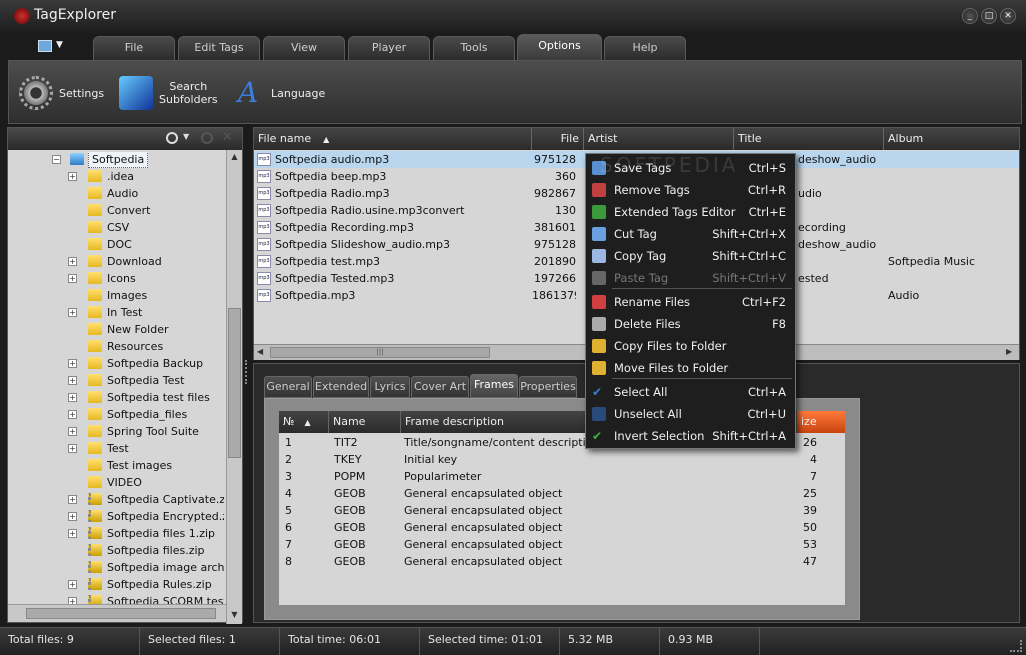  What do you see at coordinates (951, 139) in the screenshot?
I see `column-album: Album` at bounding box center [951, 139].